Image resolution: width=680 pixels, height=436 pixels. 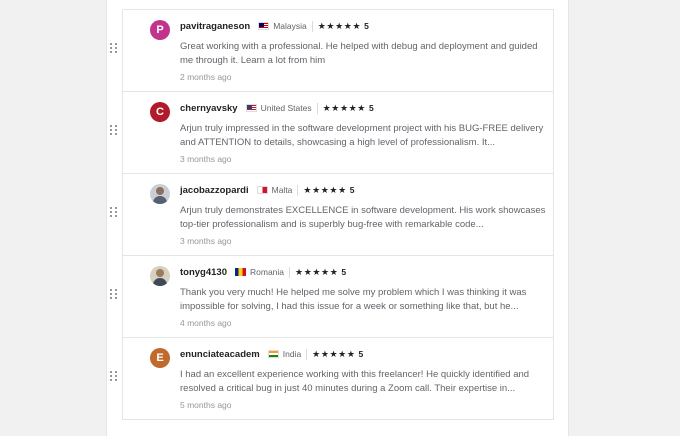 I want to click on review-header: tonyg4130 Romania ★★★★★ 5, so click(x=263, y=272).